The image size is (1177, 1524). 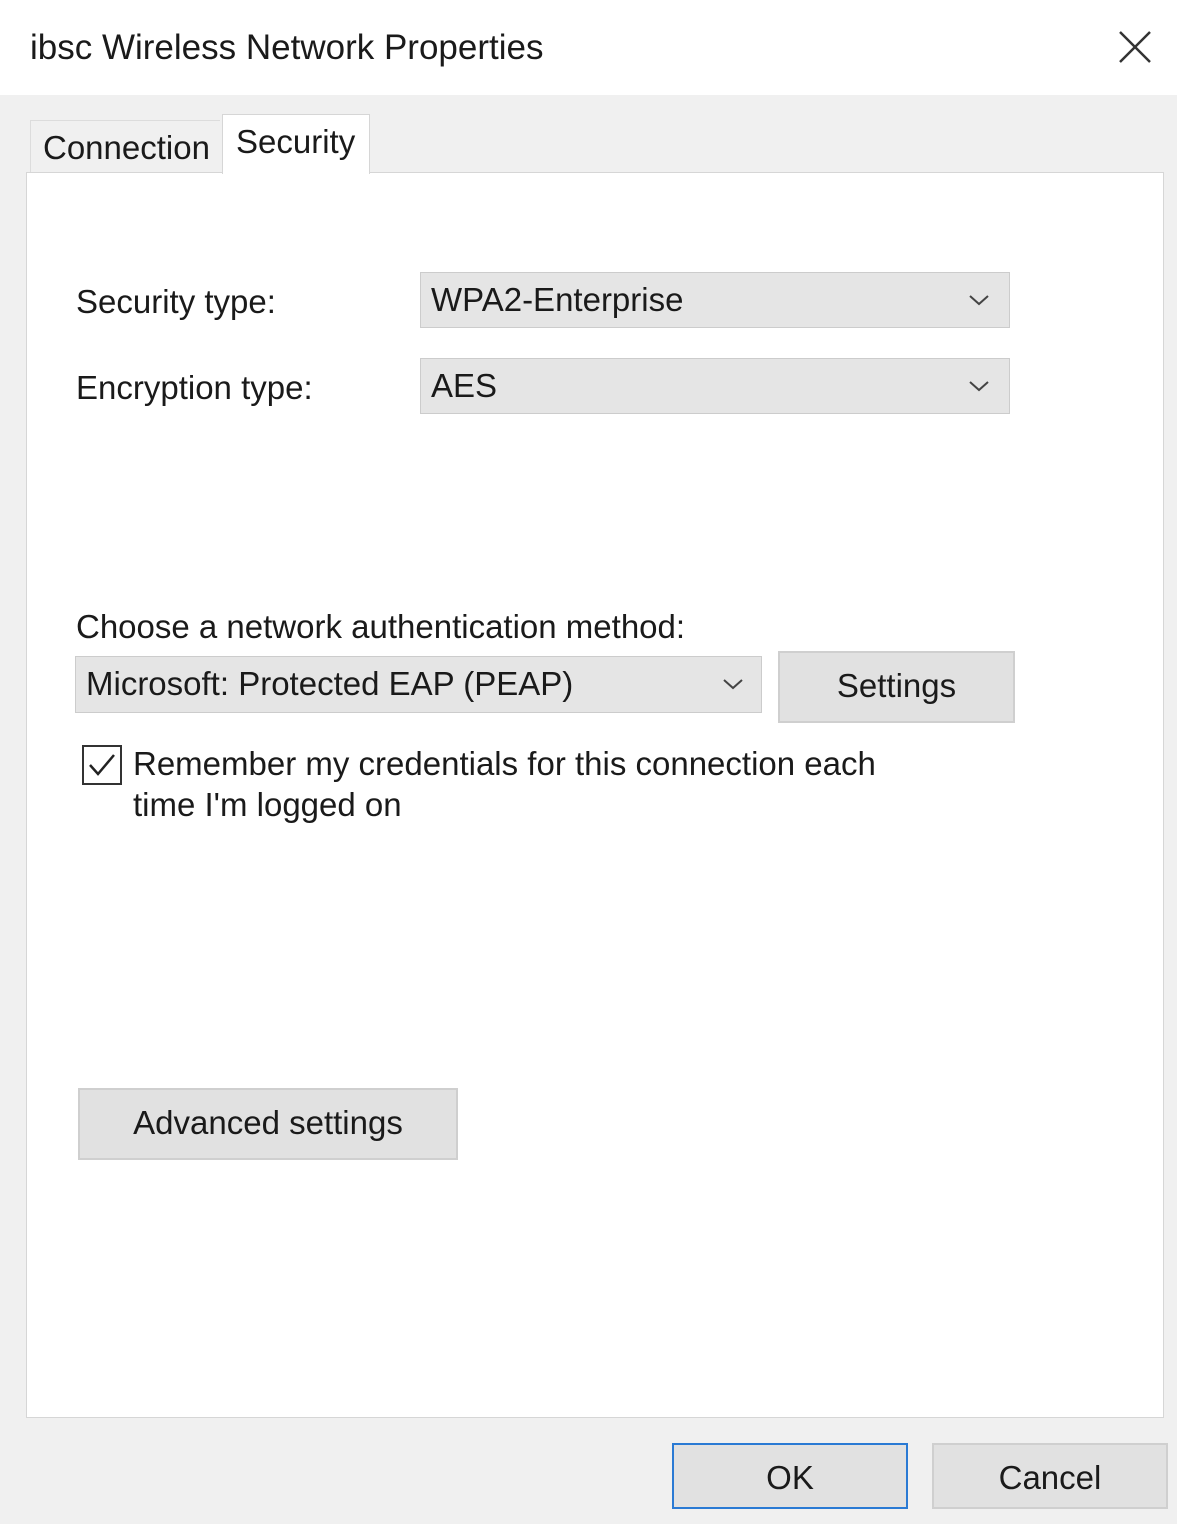 I want to click on advanced-settings-button: Advanced settings, so click(x=268, y=1124).